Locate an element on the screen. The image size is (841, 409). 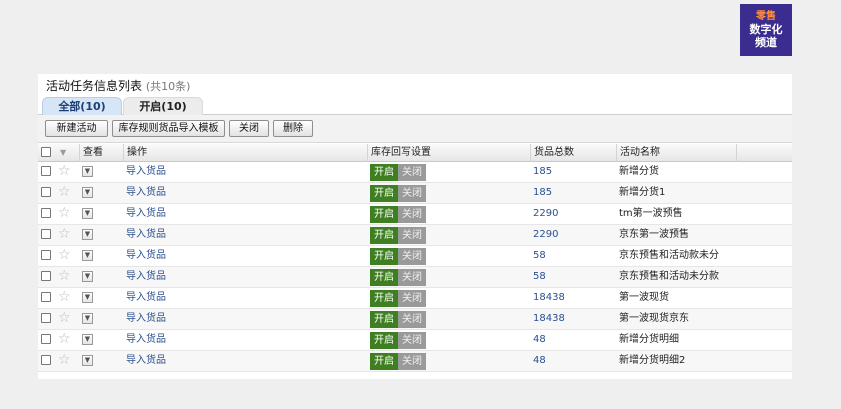
tab-all: 全部(10) is located at coordinates (82, 106).